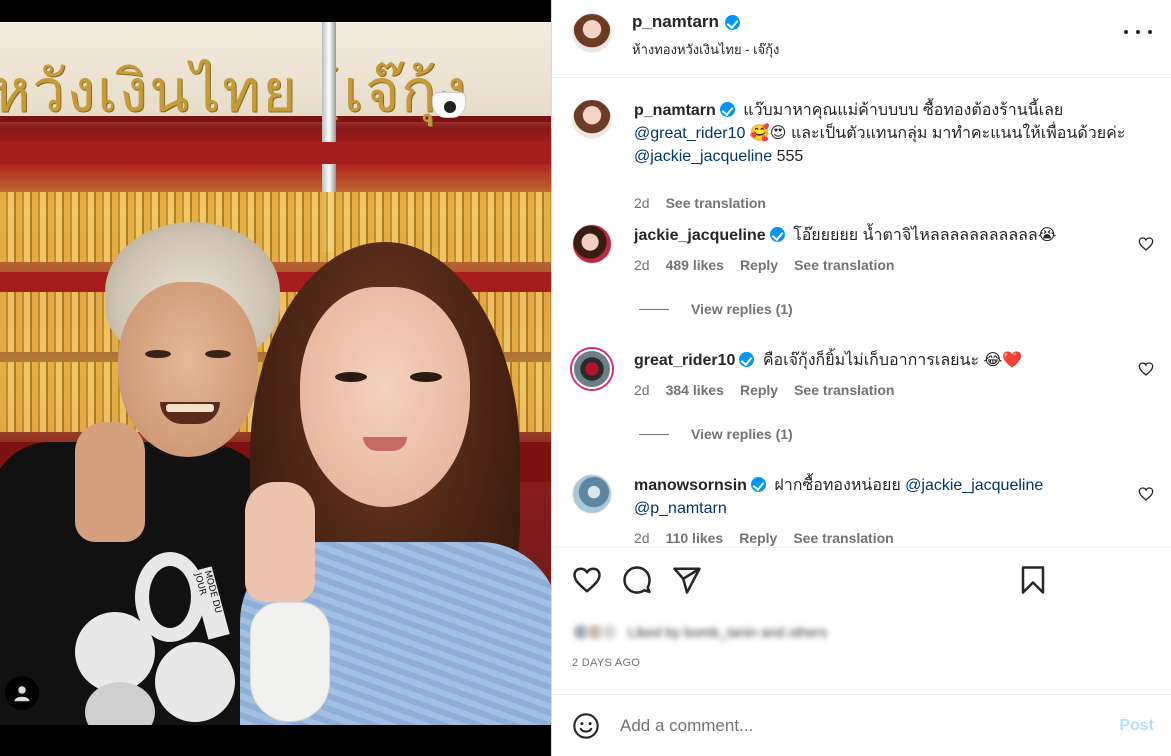  What do you see at coordinates (850, 726) in the screenshot?
I see `add-comment-input` at bounding box center [850, 726].